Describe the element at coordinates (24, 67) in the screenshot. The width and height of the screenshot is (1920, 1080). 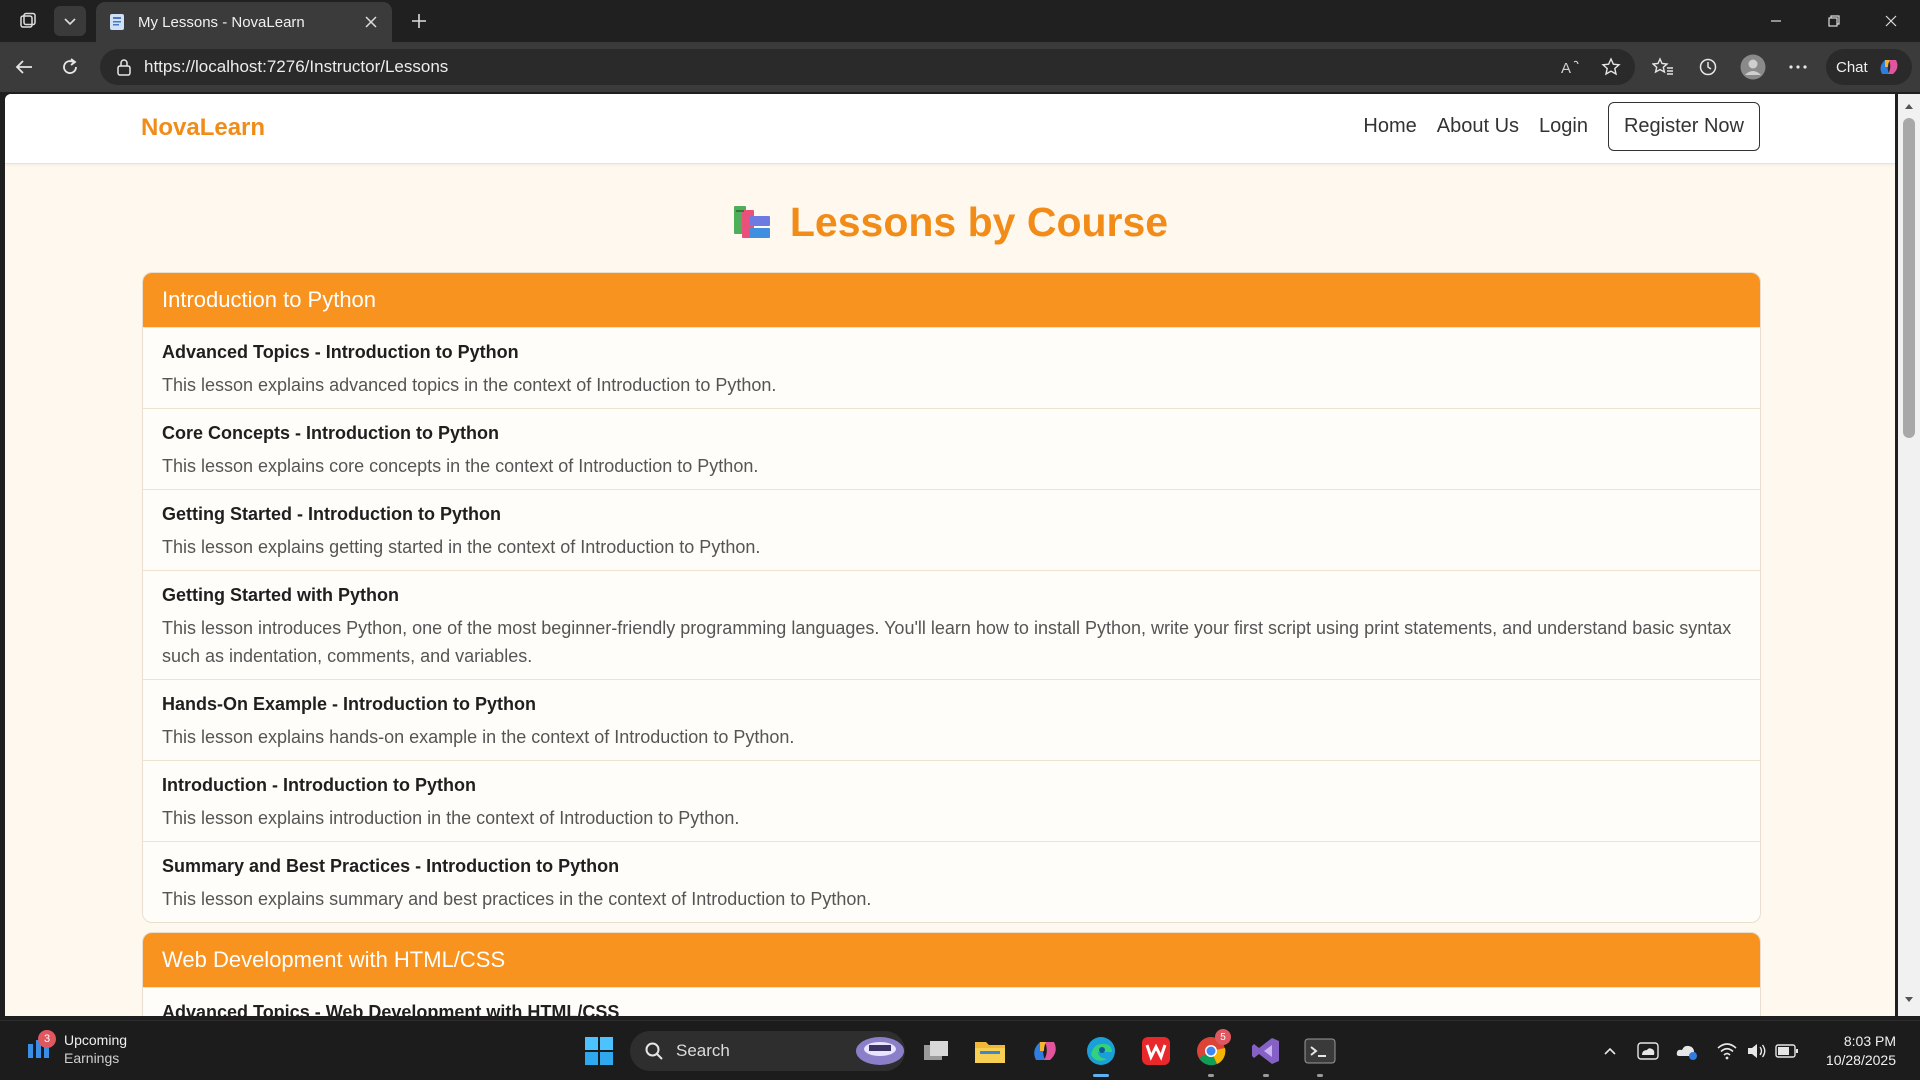
I see `back-arrow-icon` at that location.